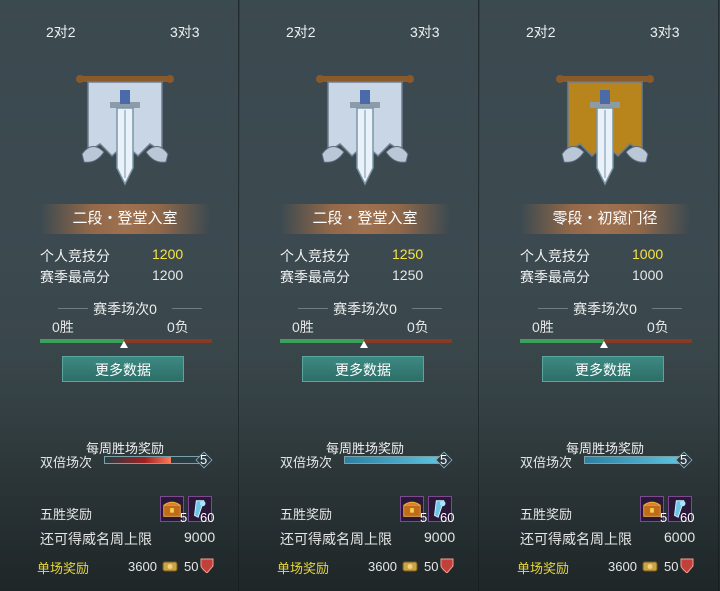  What do you see at coordinates (168, 275) in the screenshot?
I see `season-high-value: 1200` at bounding box center [168, 275].